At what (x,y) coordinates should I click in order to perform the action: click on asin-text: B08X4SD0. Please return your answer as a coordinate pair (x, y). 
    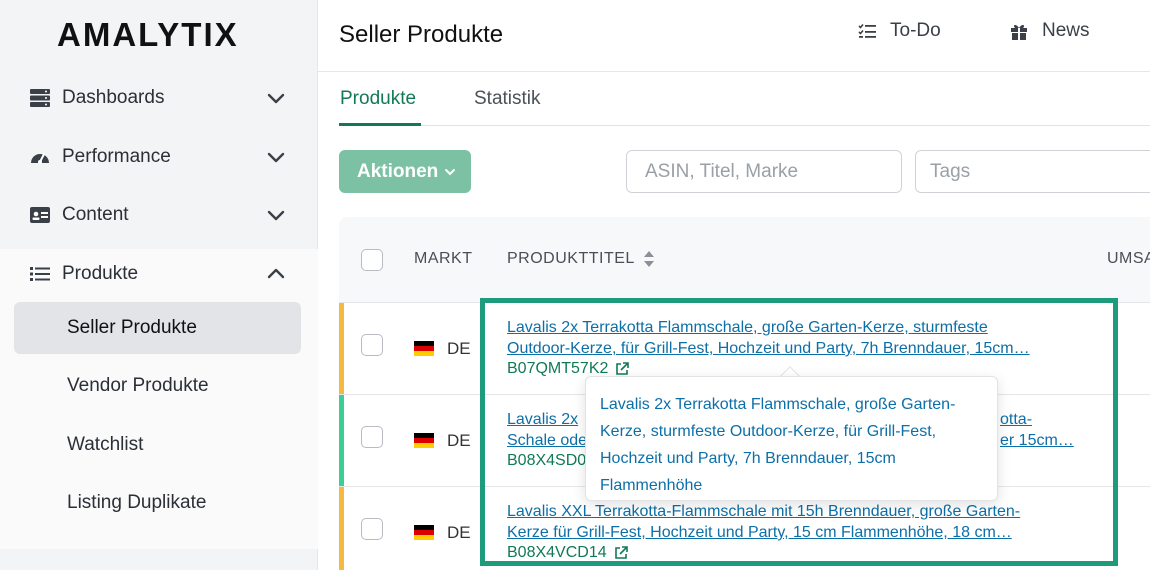
    Looking at the image, I should click on (547, 460).